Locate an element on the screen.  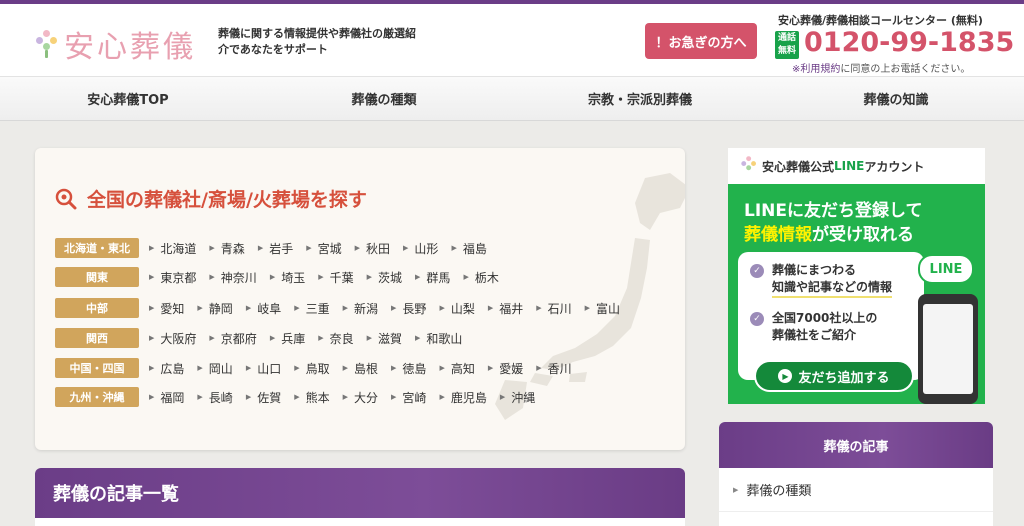
prefecture-link: 栃木 is located at coordinates (481, 277).